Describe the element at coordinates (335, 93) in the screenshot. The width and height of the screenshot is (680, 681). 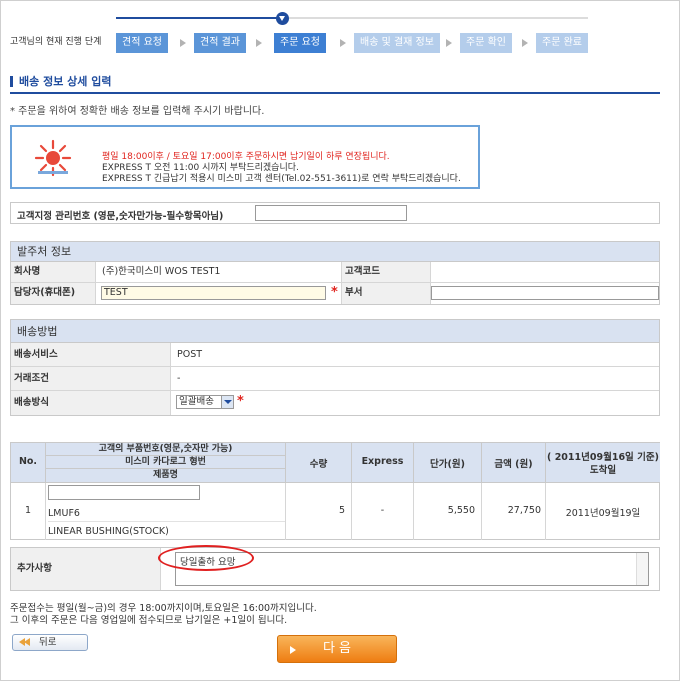
I see `section-divider` at that location.